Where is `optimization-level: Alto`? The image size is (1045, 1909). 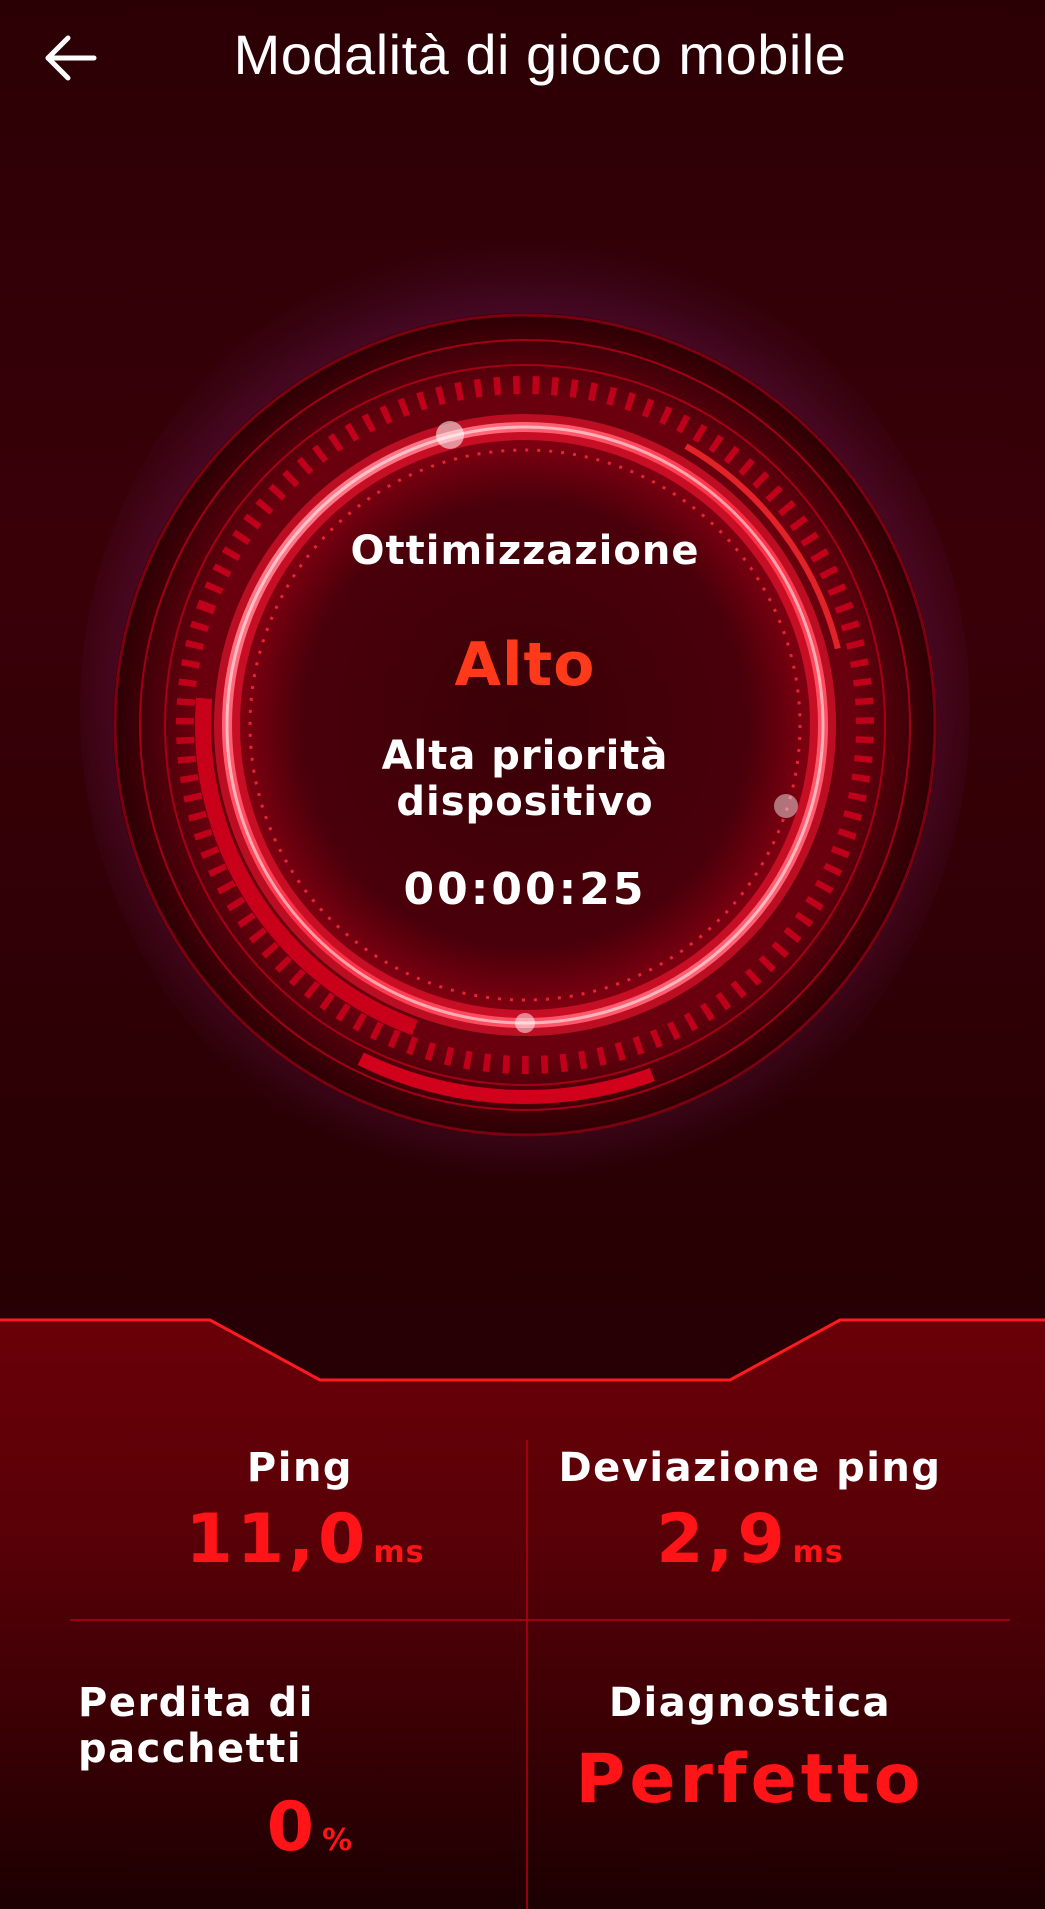 optimization-level: Alto is located at coordinates (525, 665).